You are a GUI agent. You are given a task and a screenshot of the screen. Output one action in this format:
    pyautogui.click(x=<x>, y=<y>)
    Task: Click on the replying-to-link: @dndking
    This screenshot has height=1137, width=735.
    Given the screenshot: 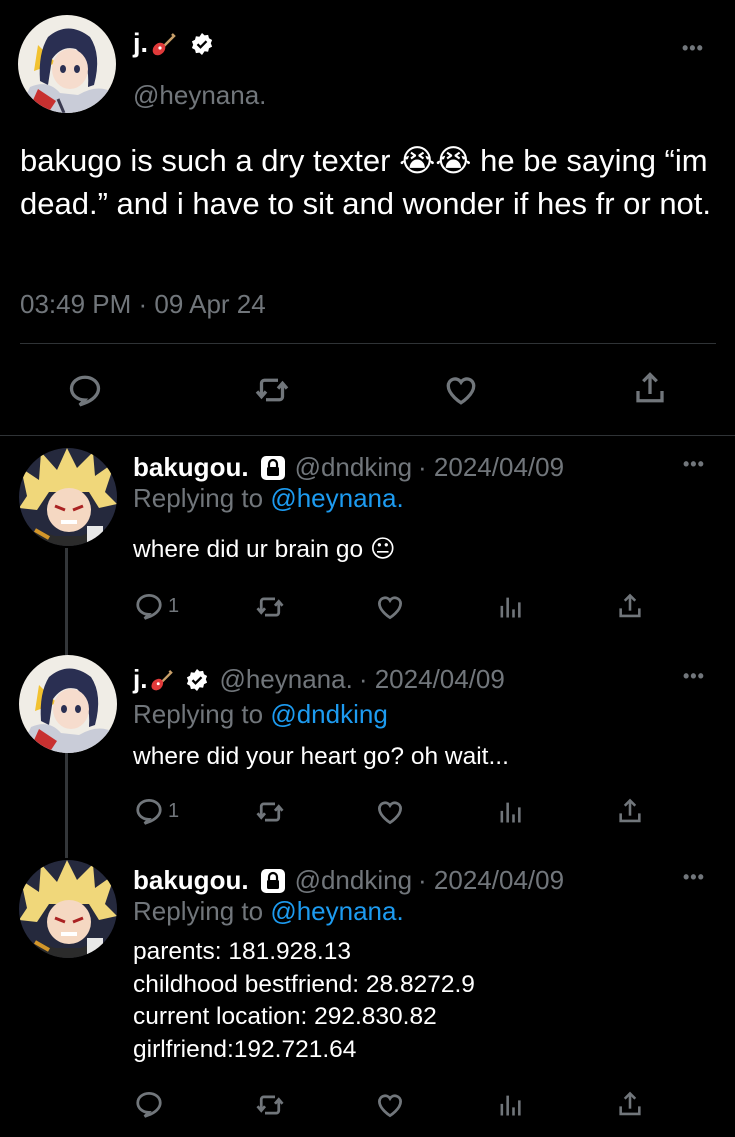 What is the action you would take?
    pyautogui.click(x=328, y=714)
    